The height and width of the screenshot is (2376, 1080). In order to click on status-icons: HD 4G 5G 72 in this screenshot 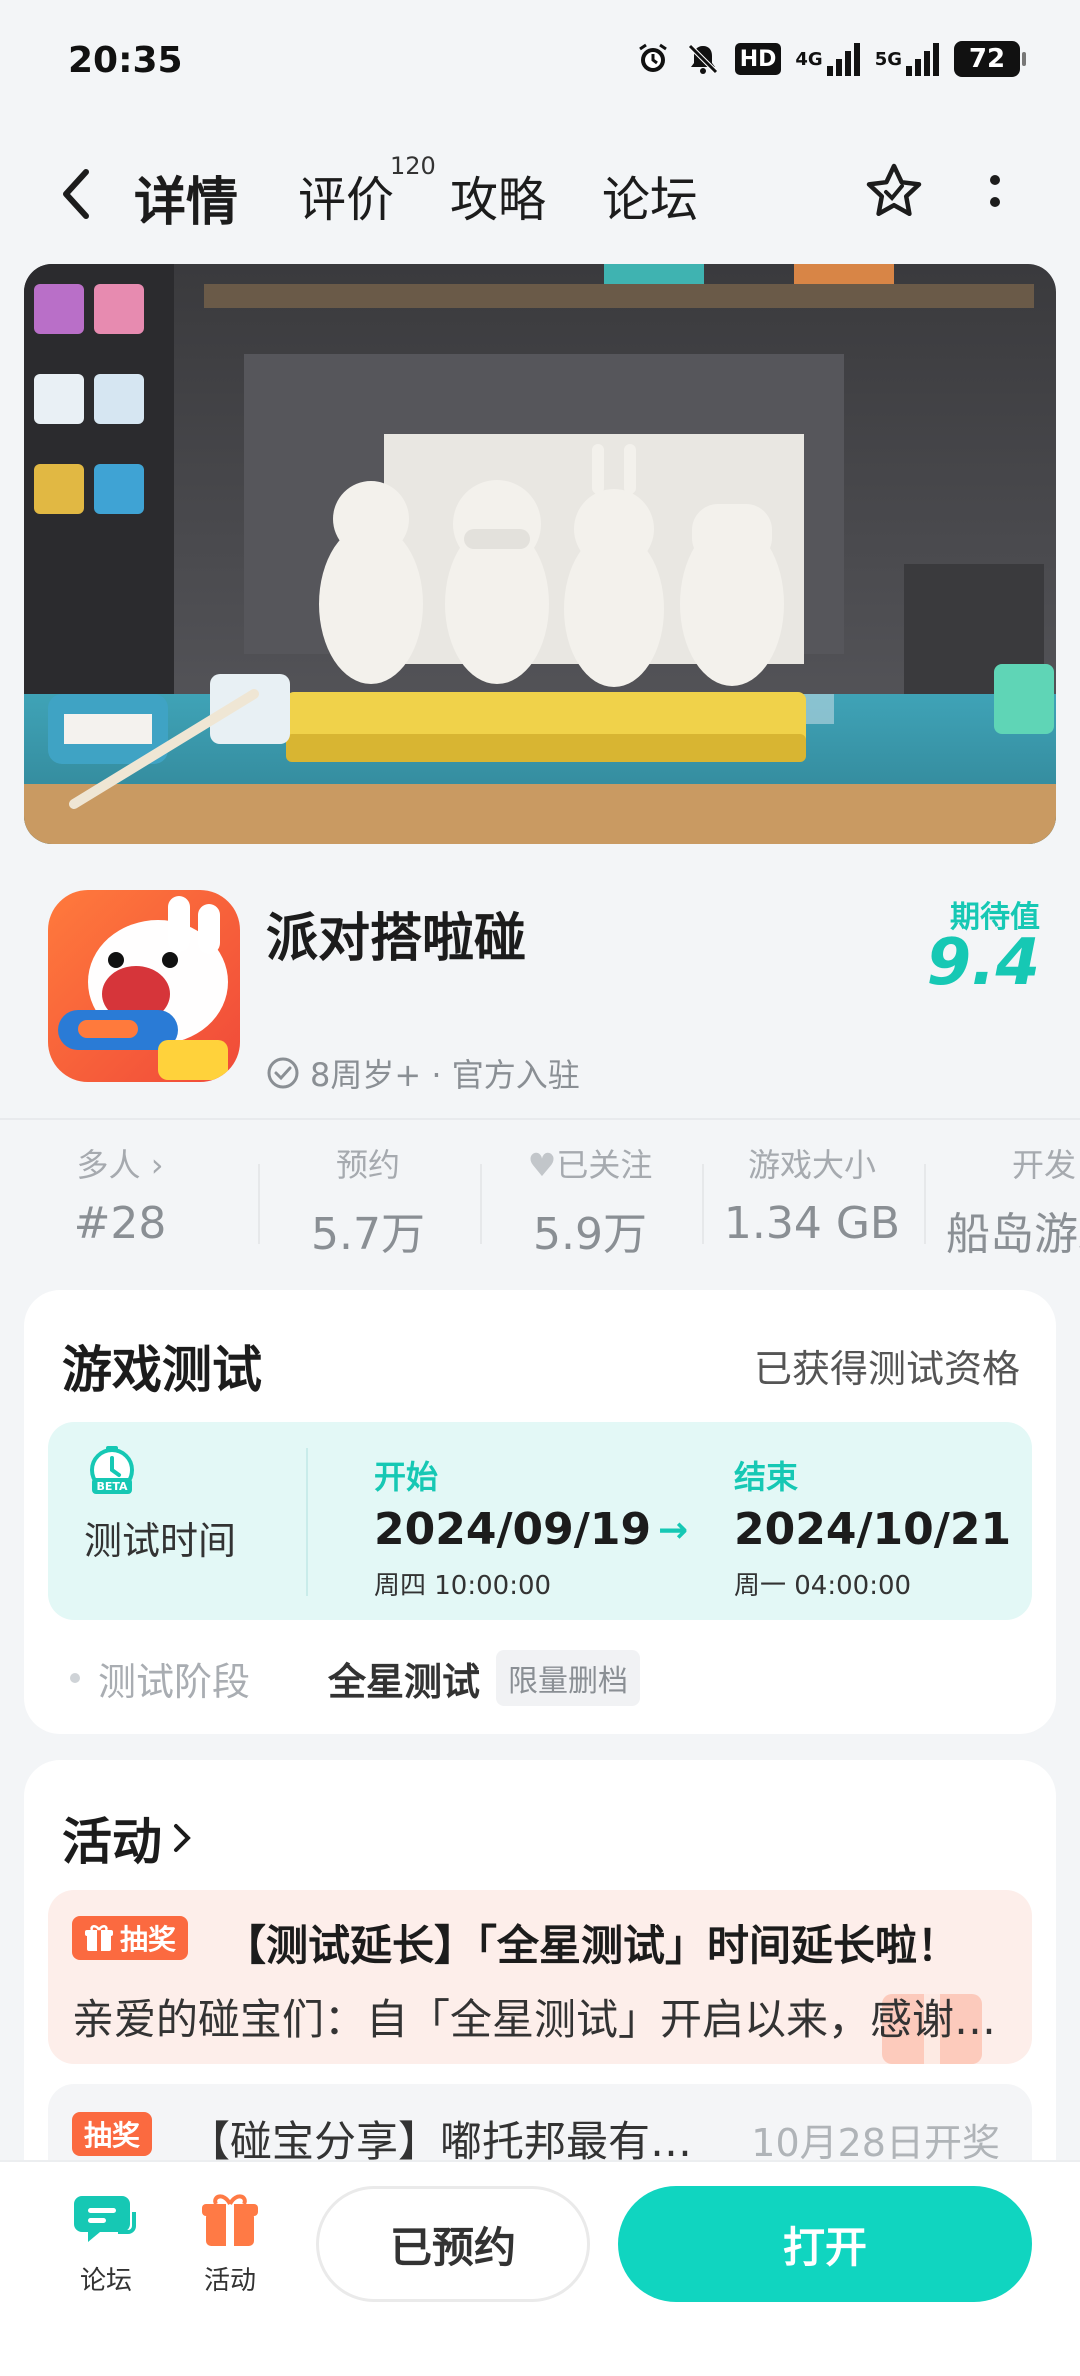, I will do `click(830, 59)`.